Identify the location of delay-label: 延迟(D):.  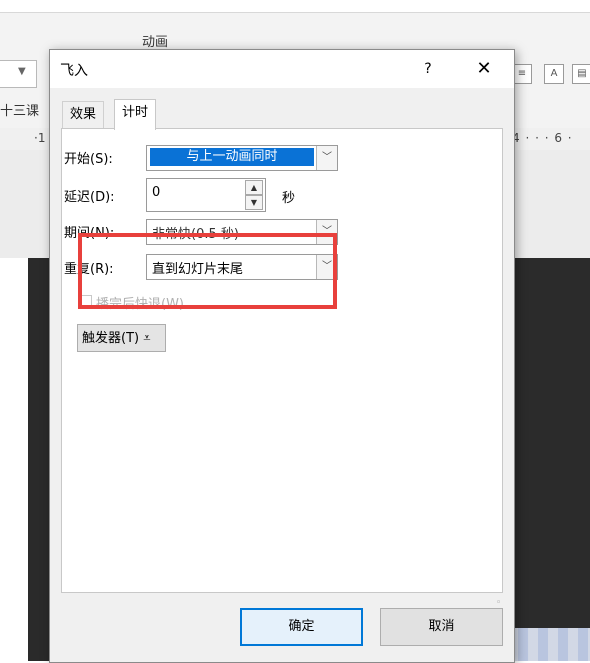
(89, 197).